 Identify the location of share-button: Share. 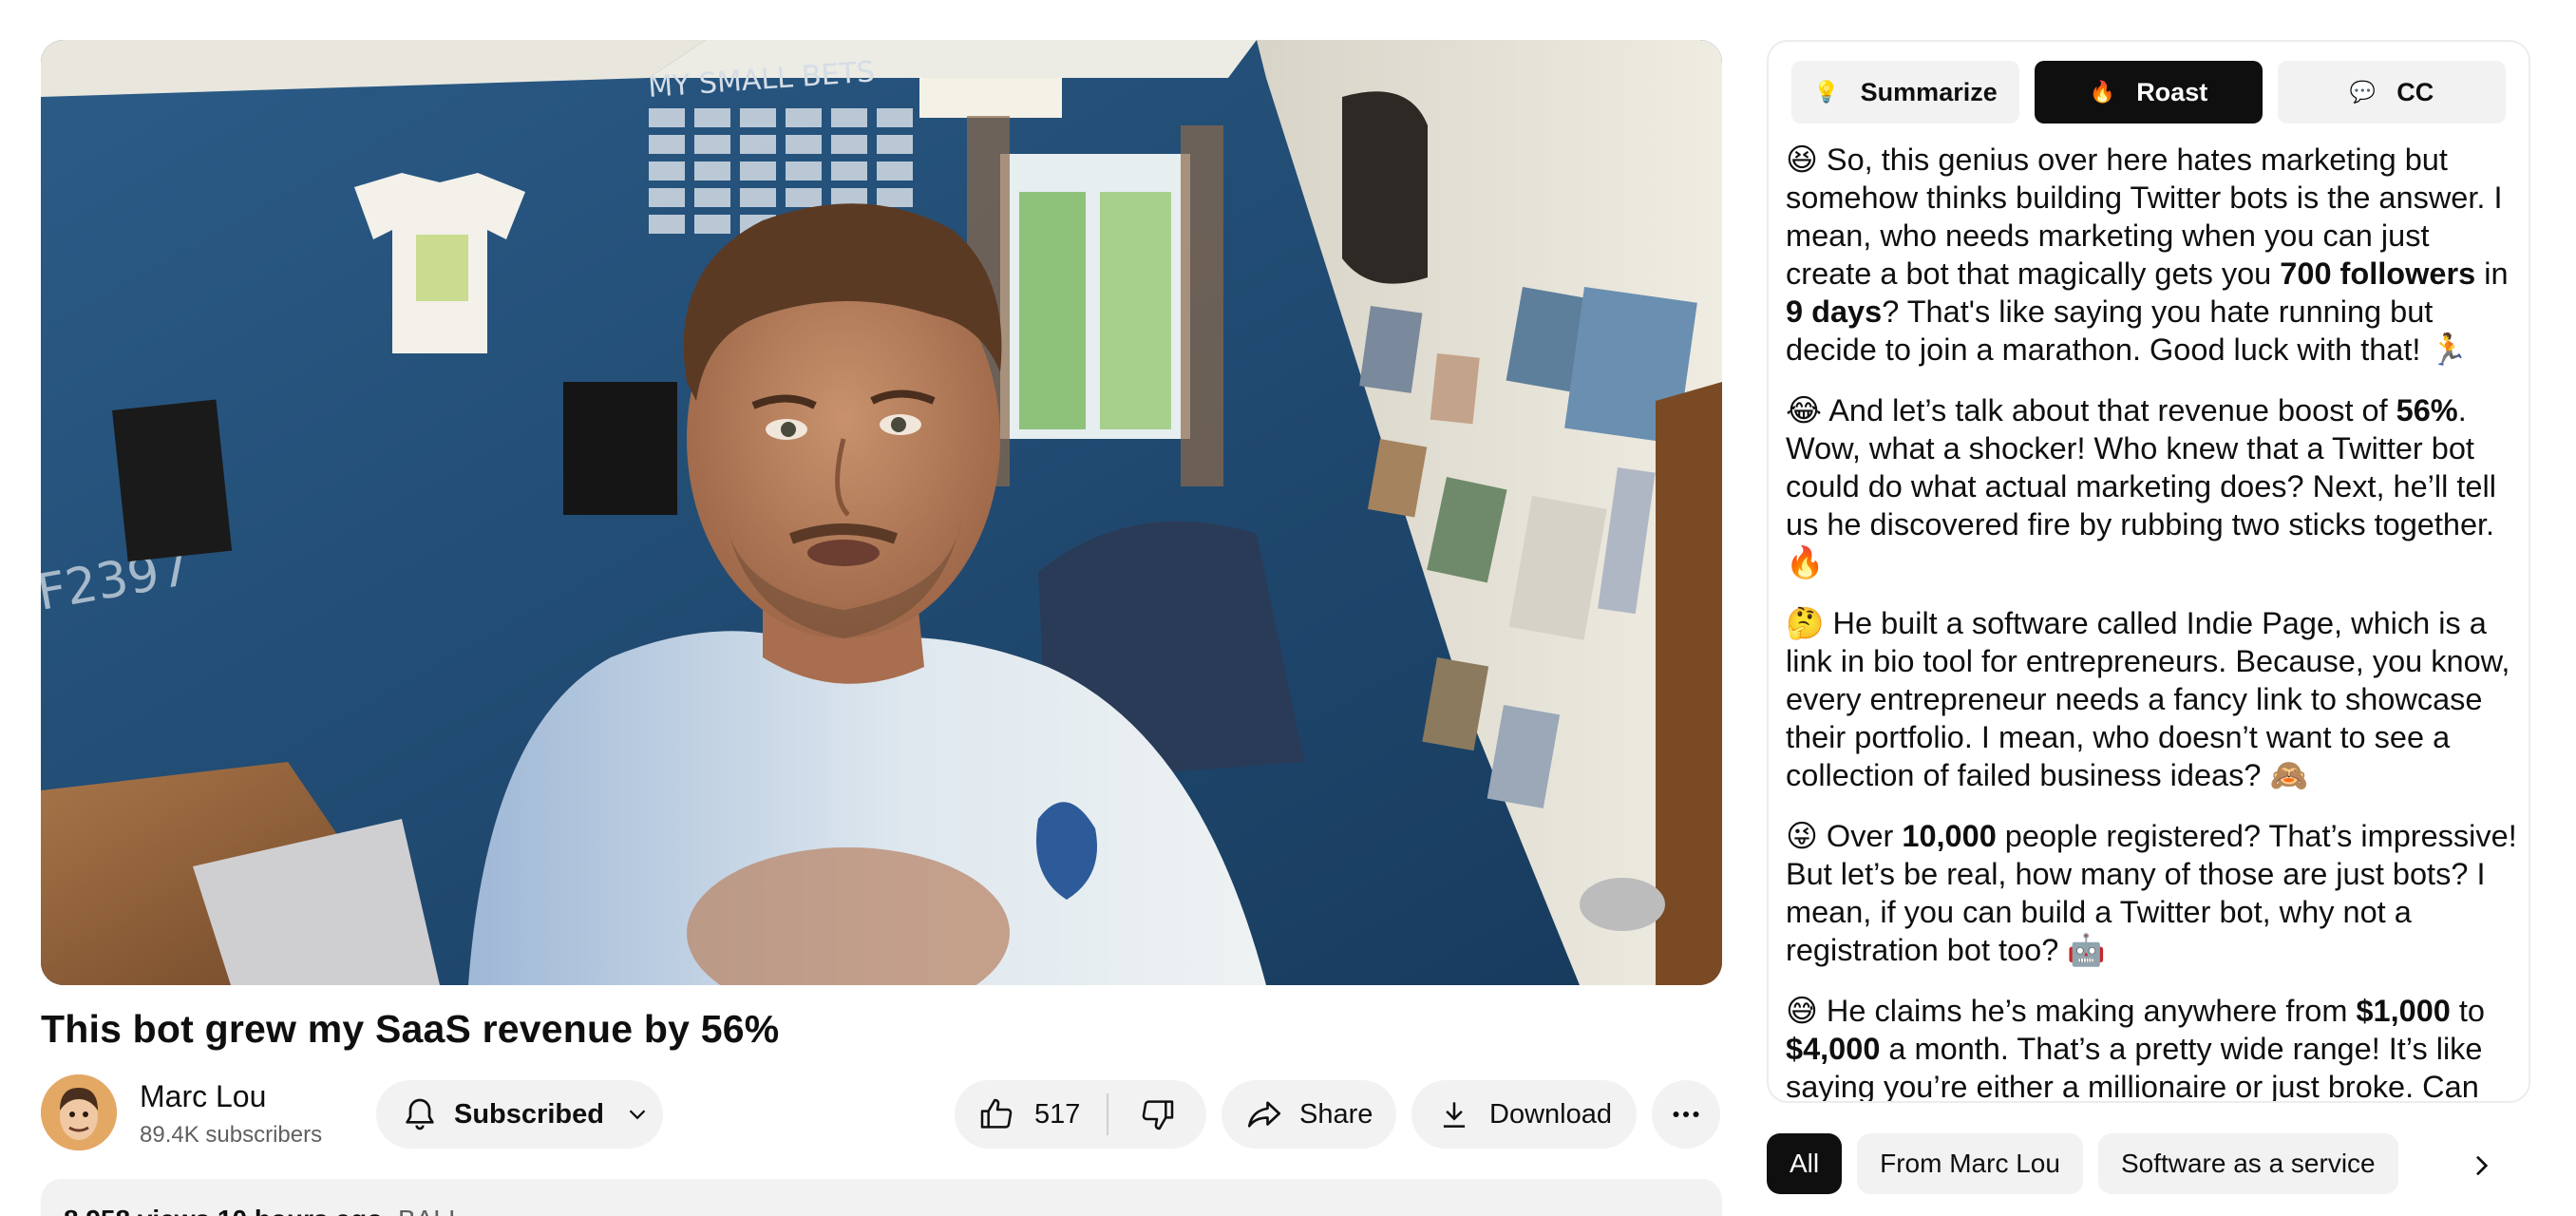
(1309, 1114).